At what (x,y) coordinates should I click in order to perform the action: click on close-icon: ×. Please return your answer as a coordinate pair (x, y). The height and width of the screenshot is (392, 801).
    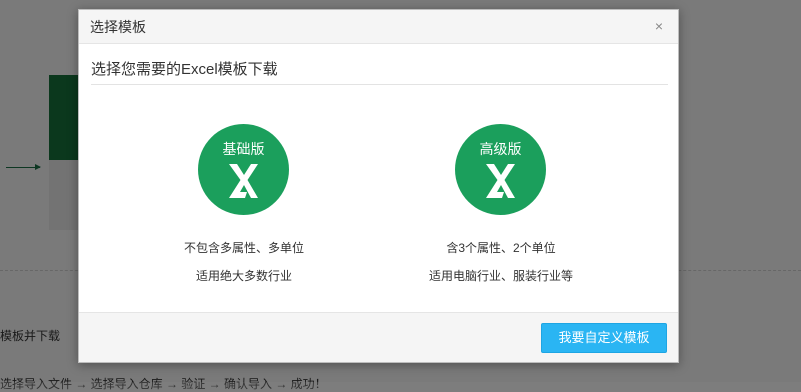
    Looking at the image, I should click on (659, 26).